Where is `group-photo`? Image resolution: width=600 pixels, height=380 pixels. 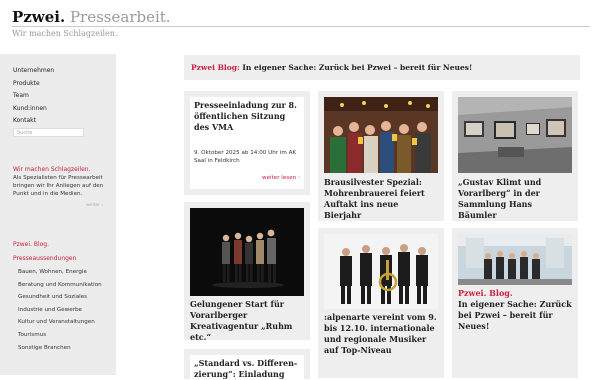
group-photo is located at coordinates (247, 252).